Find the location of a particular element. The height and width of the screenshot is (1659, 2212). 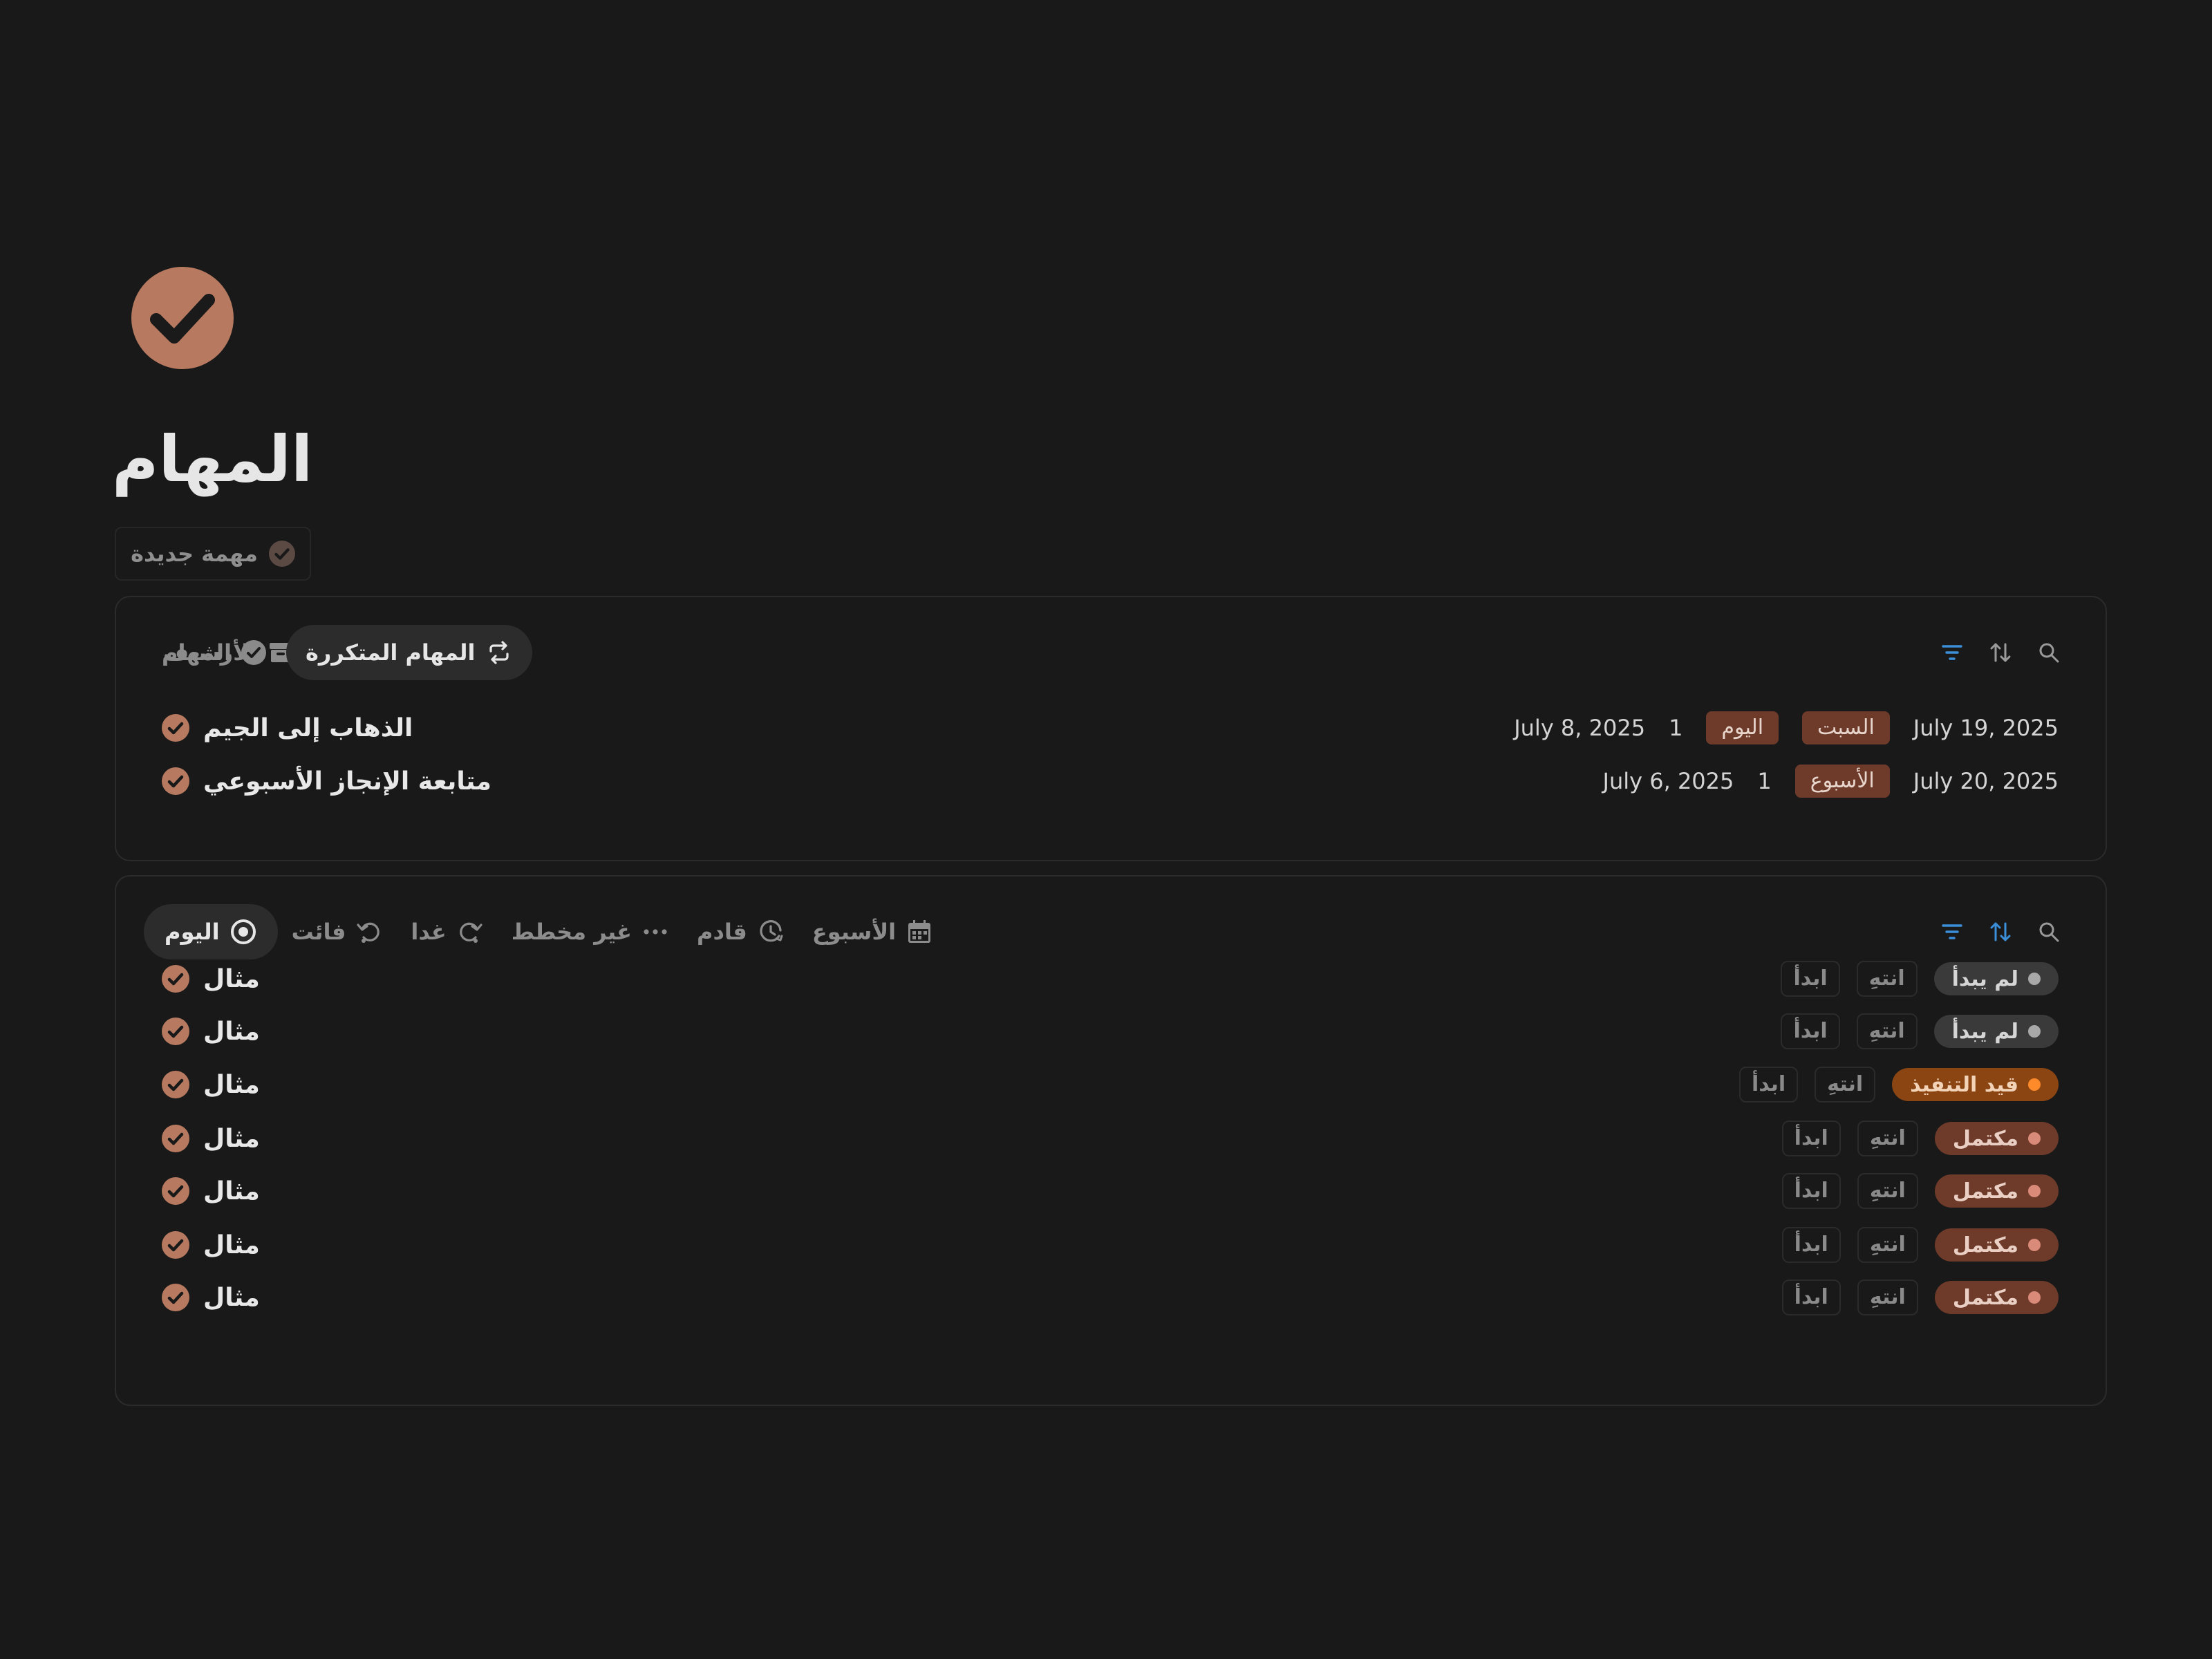

task-title: متابعة الإنجاز الأسبوعي is located at coordinates (347, 781).